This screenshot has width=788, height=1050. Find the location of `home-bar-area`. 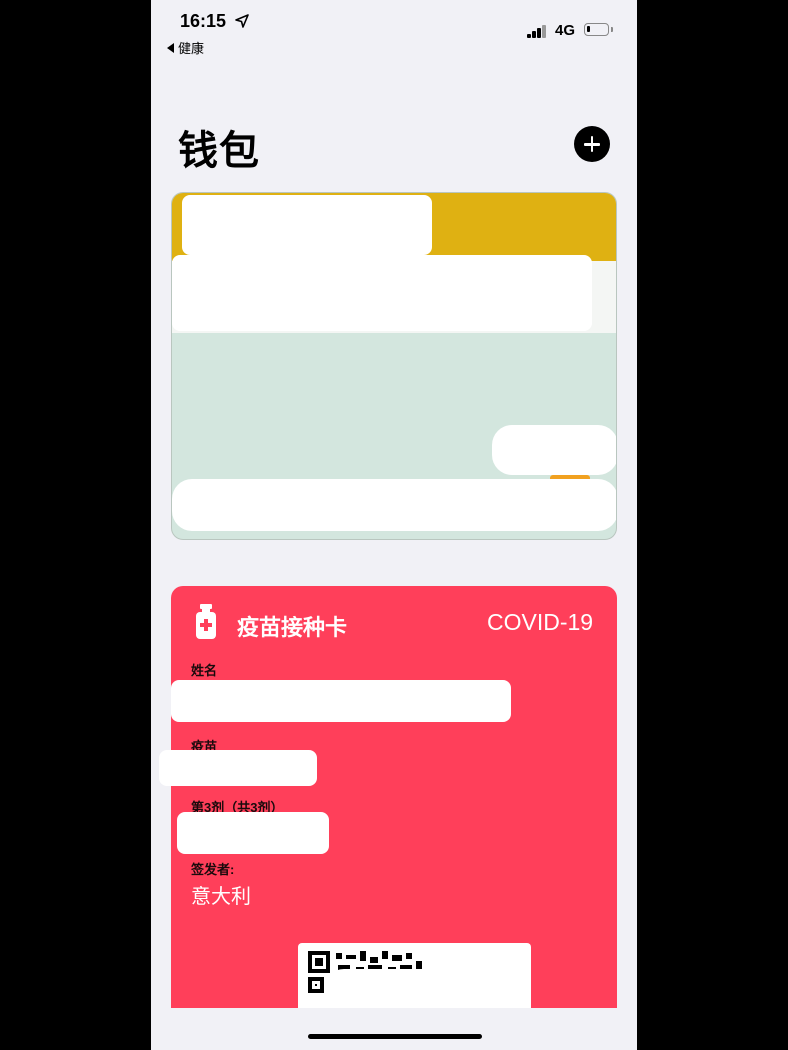

home-bar-area is located at coordinates (394, 1029).